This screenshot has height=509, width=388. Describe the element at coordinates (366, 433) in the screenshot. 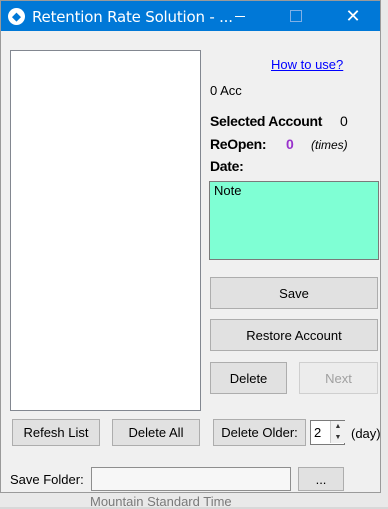

I see `days-unit-label: (day)` at that location.